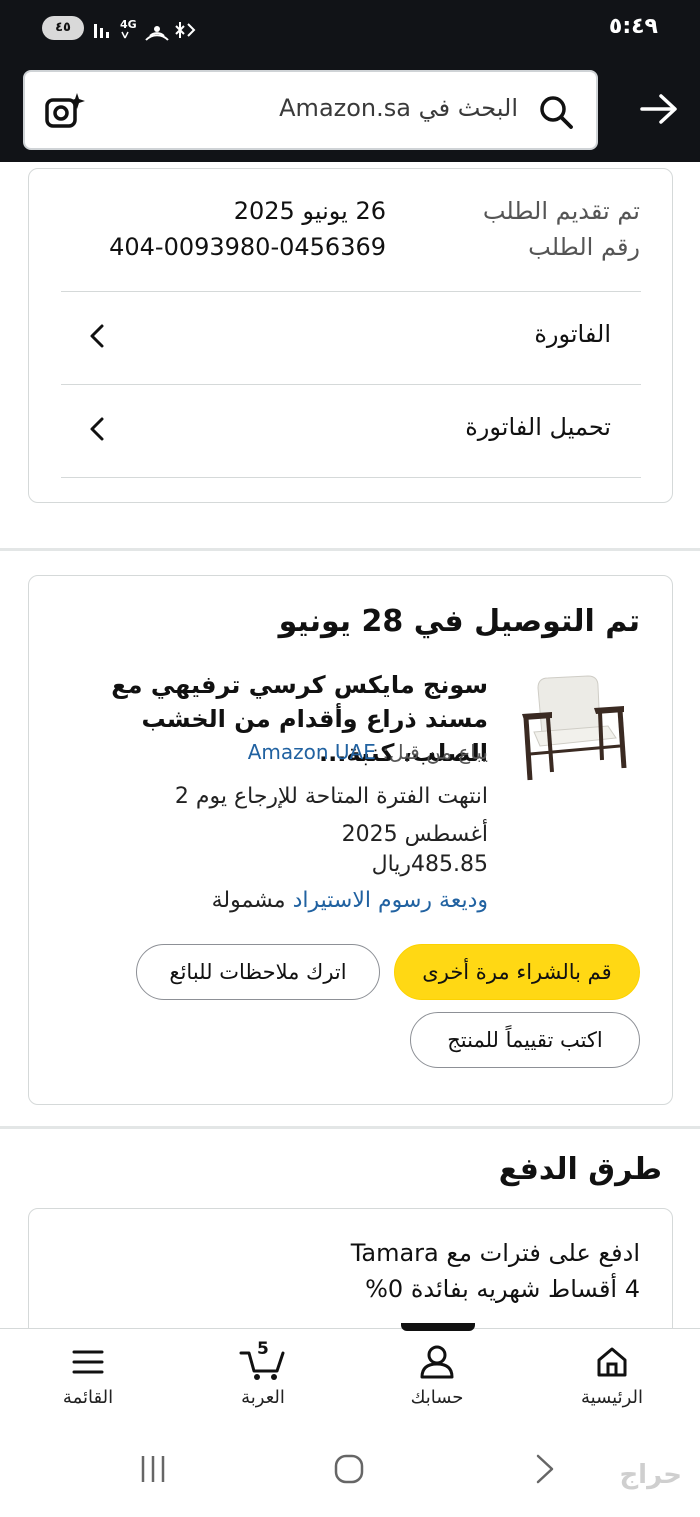 This screenshot has height=1517, width=700. What do you see at coordinates (88, 1397) in the screenshot?
I see `nav-menu-label: القائمة` at bounding box center [88, 1397].